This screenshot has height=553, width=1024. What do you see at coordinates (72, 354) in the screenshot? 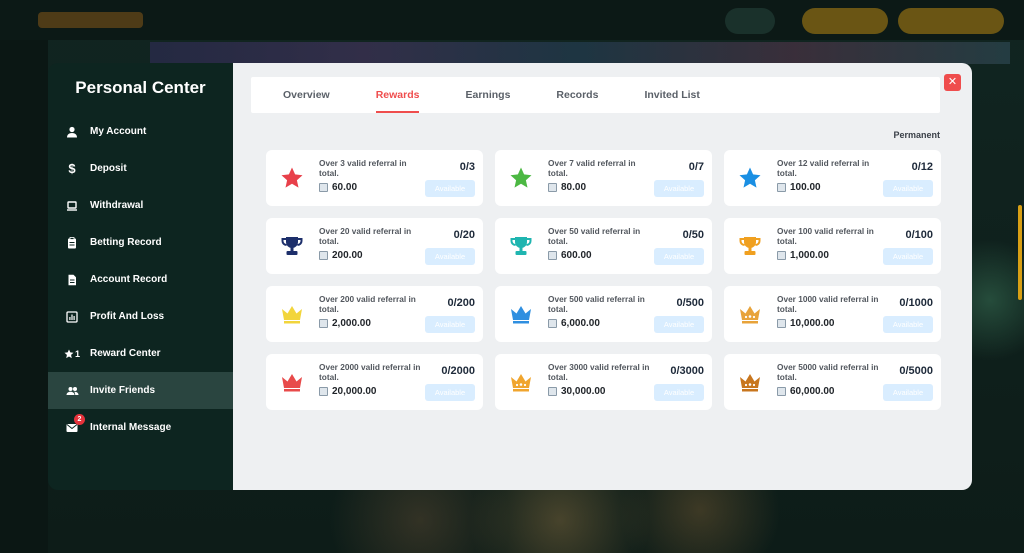
I see `star-icon: 1` at bounding box center [72, 354].